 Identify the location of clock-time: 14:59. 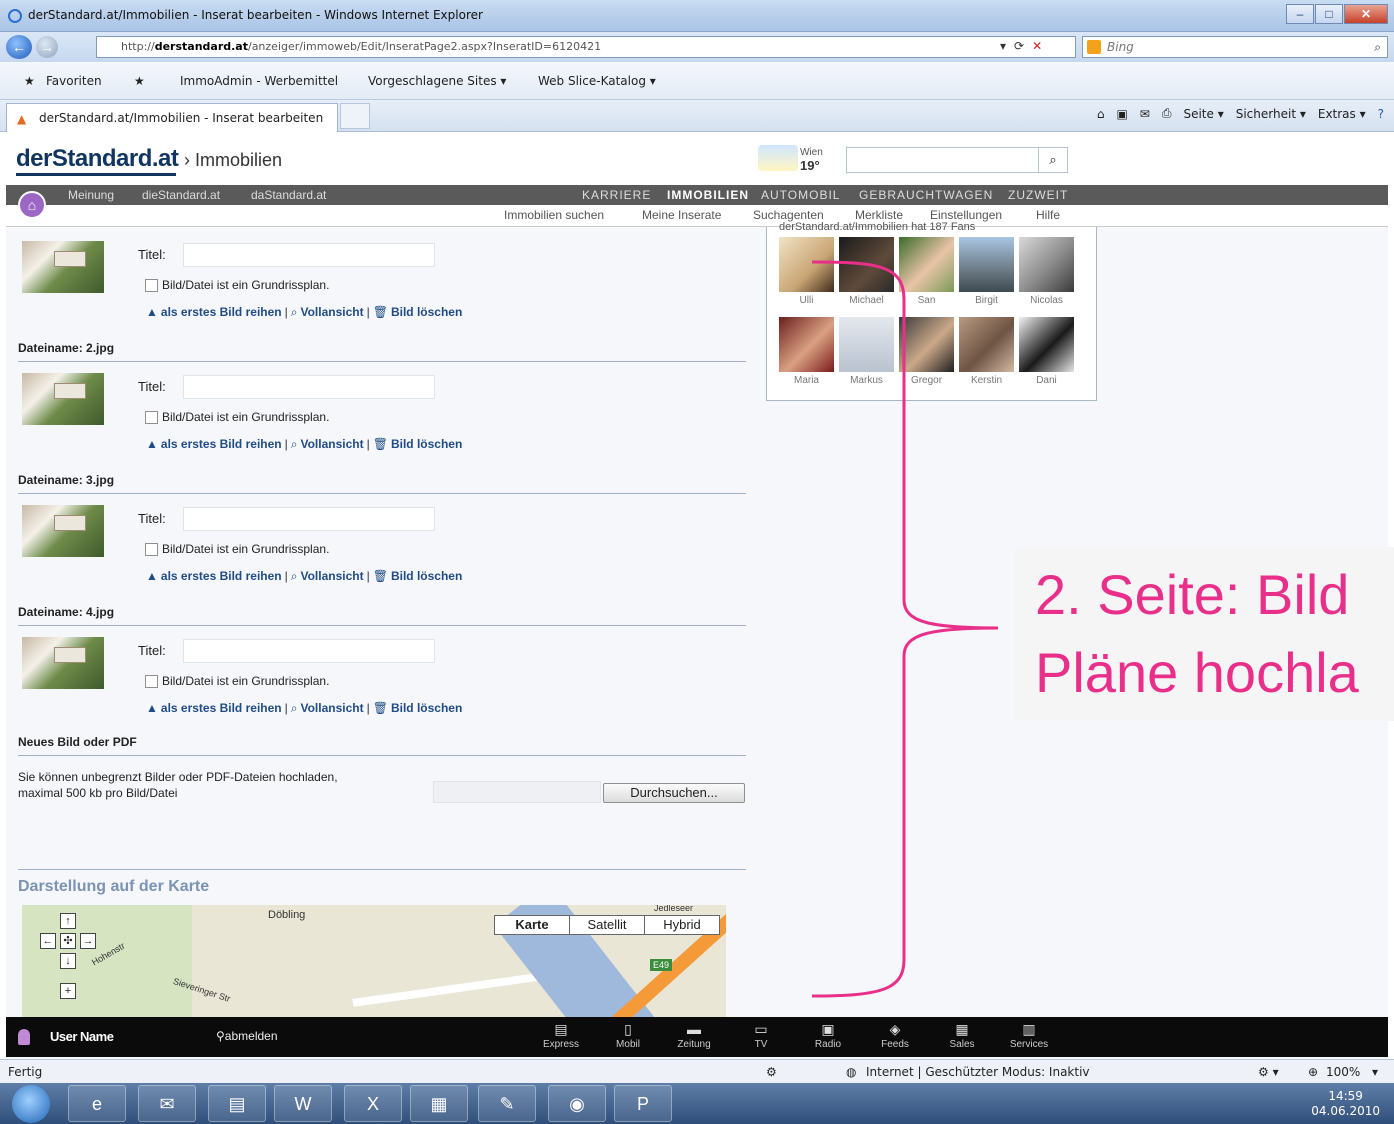
(1345, 1096).